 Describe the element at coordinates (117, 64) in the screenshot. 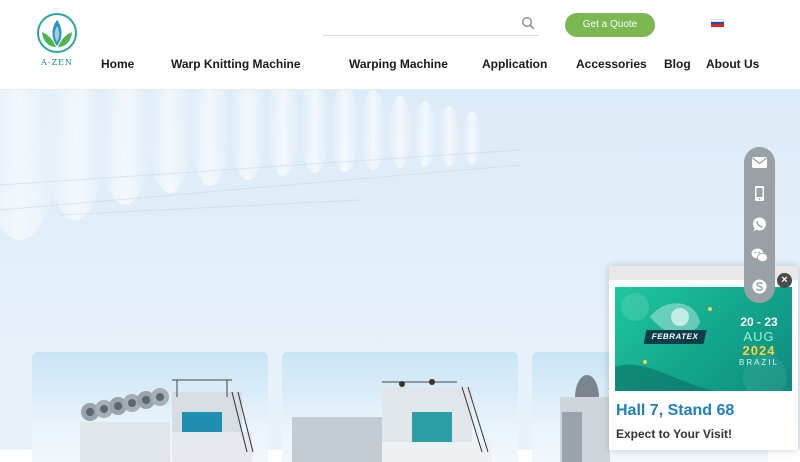

I see `nav-item-home: Home` at that location.